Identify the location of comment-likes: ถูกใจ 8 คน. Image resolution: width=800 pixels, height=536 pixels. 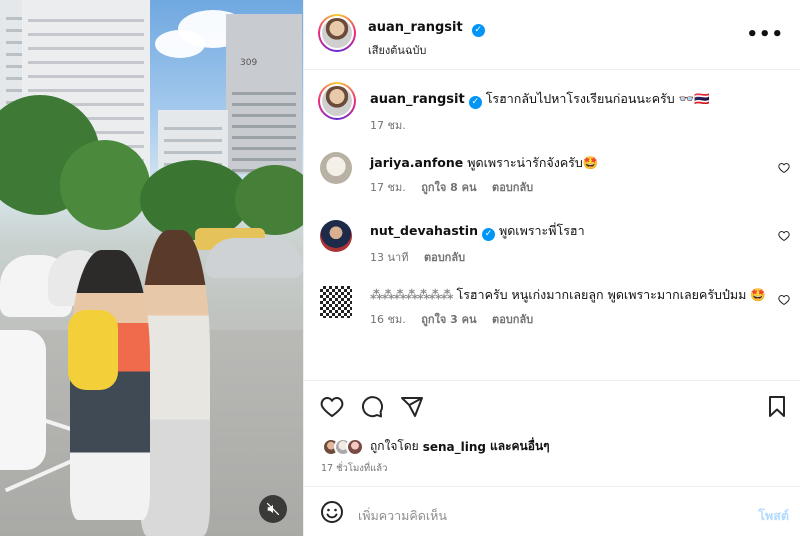
(448, 187).